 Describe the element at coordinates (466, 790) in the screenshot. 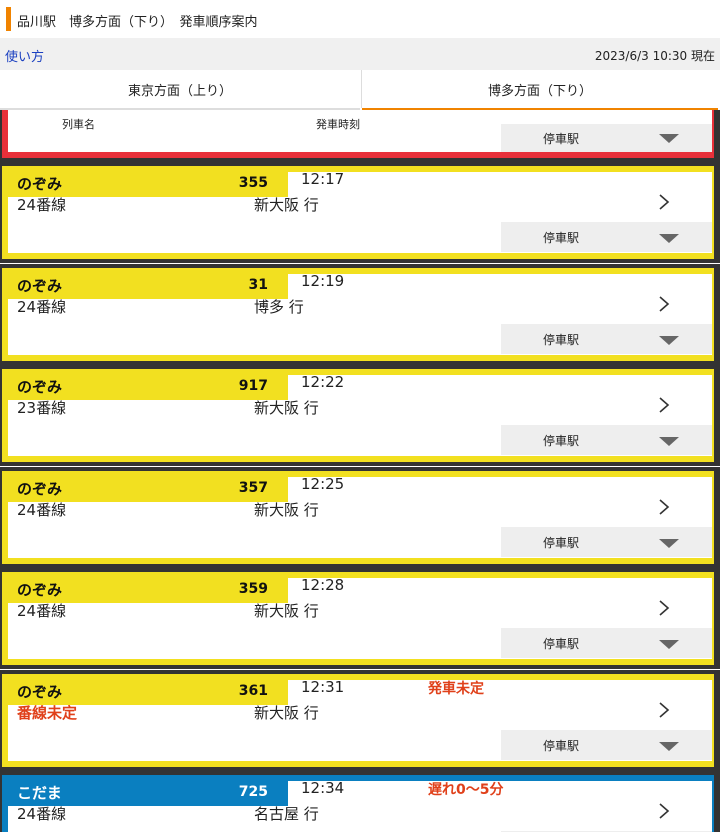

I see `status-note: 遅れ0～5分` at that location.